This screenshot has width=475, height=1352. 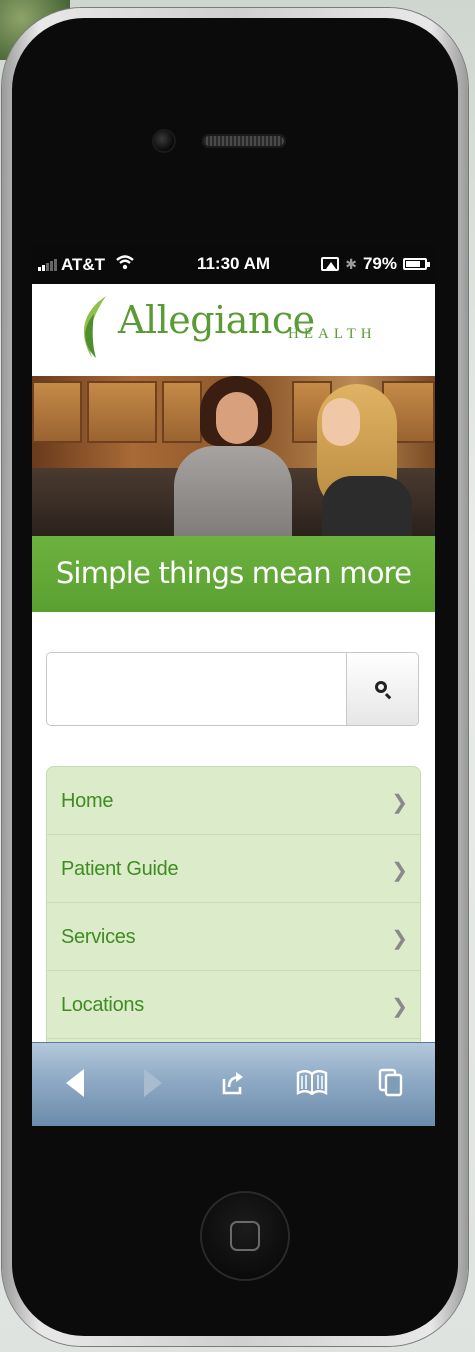 I want to click on pages-icon, so click(x=391, y=1082).